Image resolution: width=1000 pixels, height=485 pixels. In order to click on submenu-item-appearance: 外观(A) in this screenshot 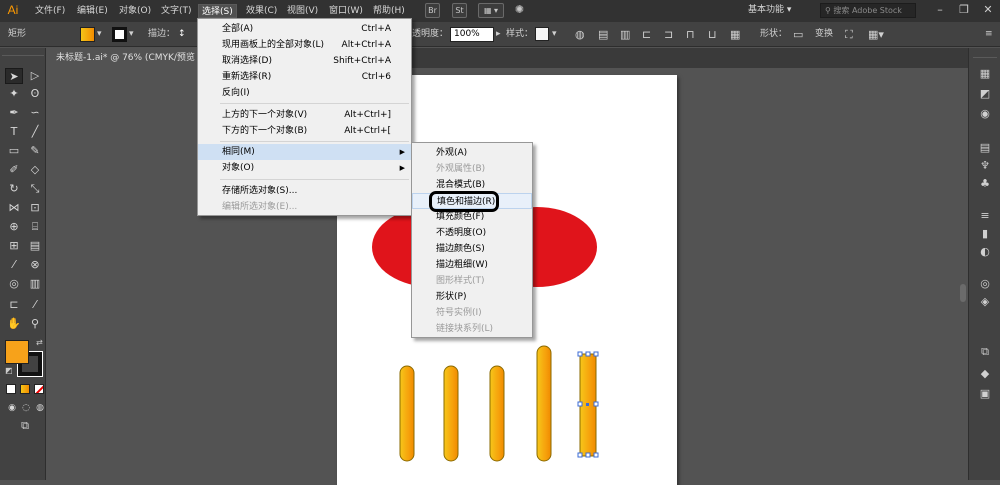, I will do `click(472, 153)`.